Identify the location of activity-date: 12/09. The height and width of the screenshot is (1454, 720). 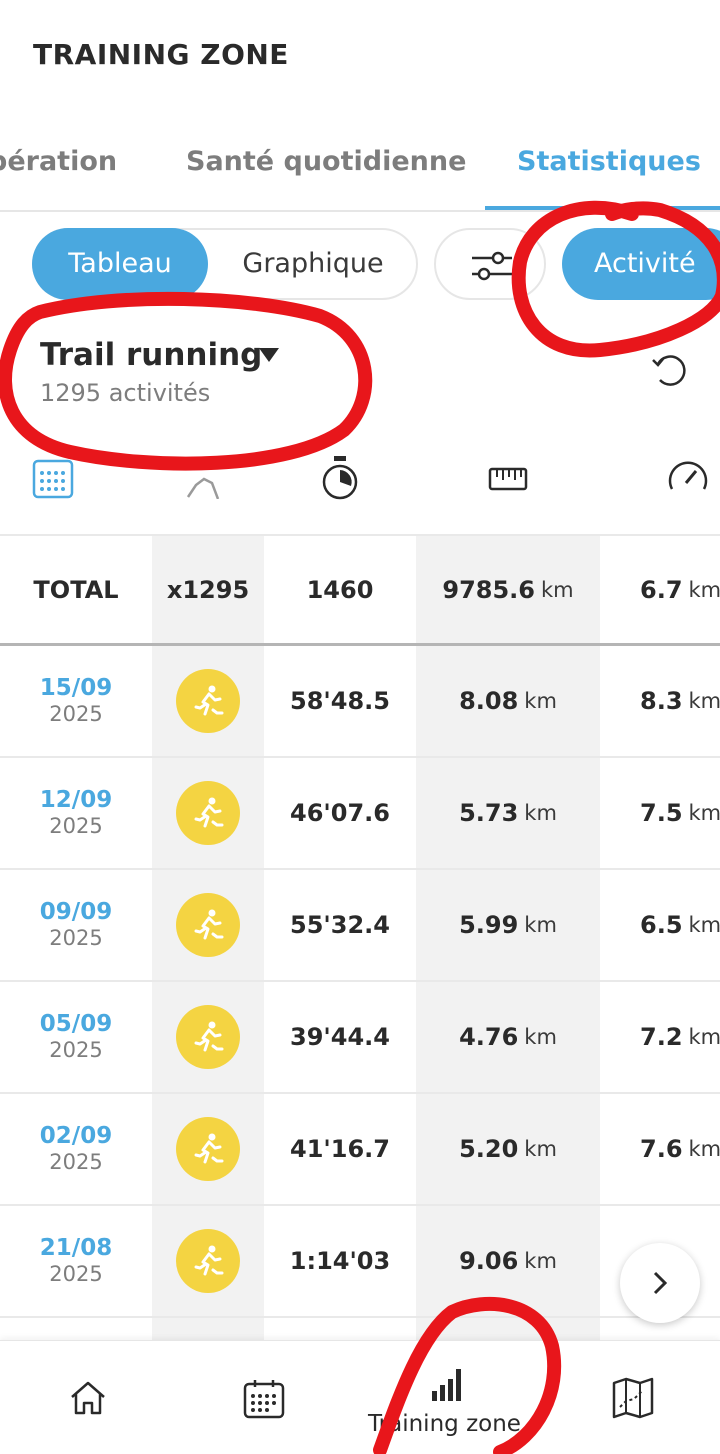
(76, 800).